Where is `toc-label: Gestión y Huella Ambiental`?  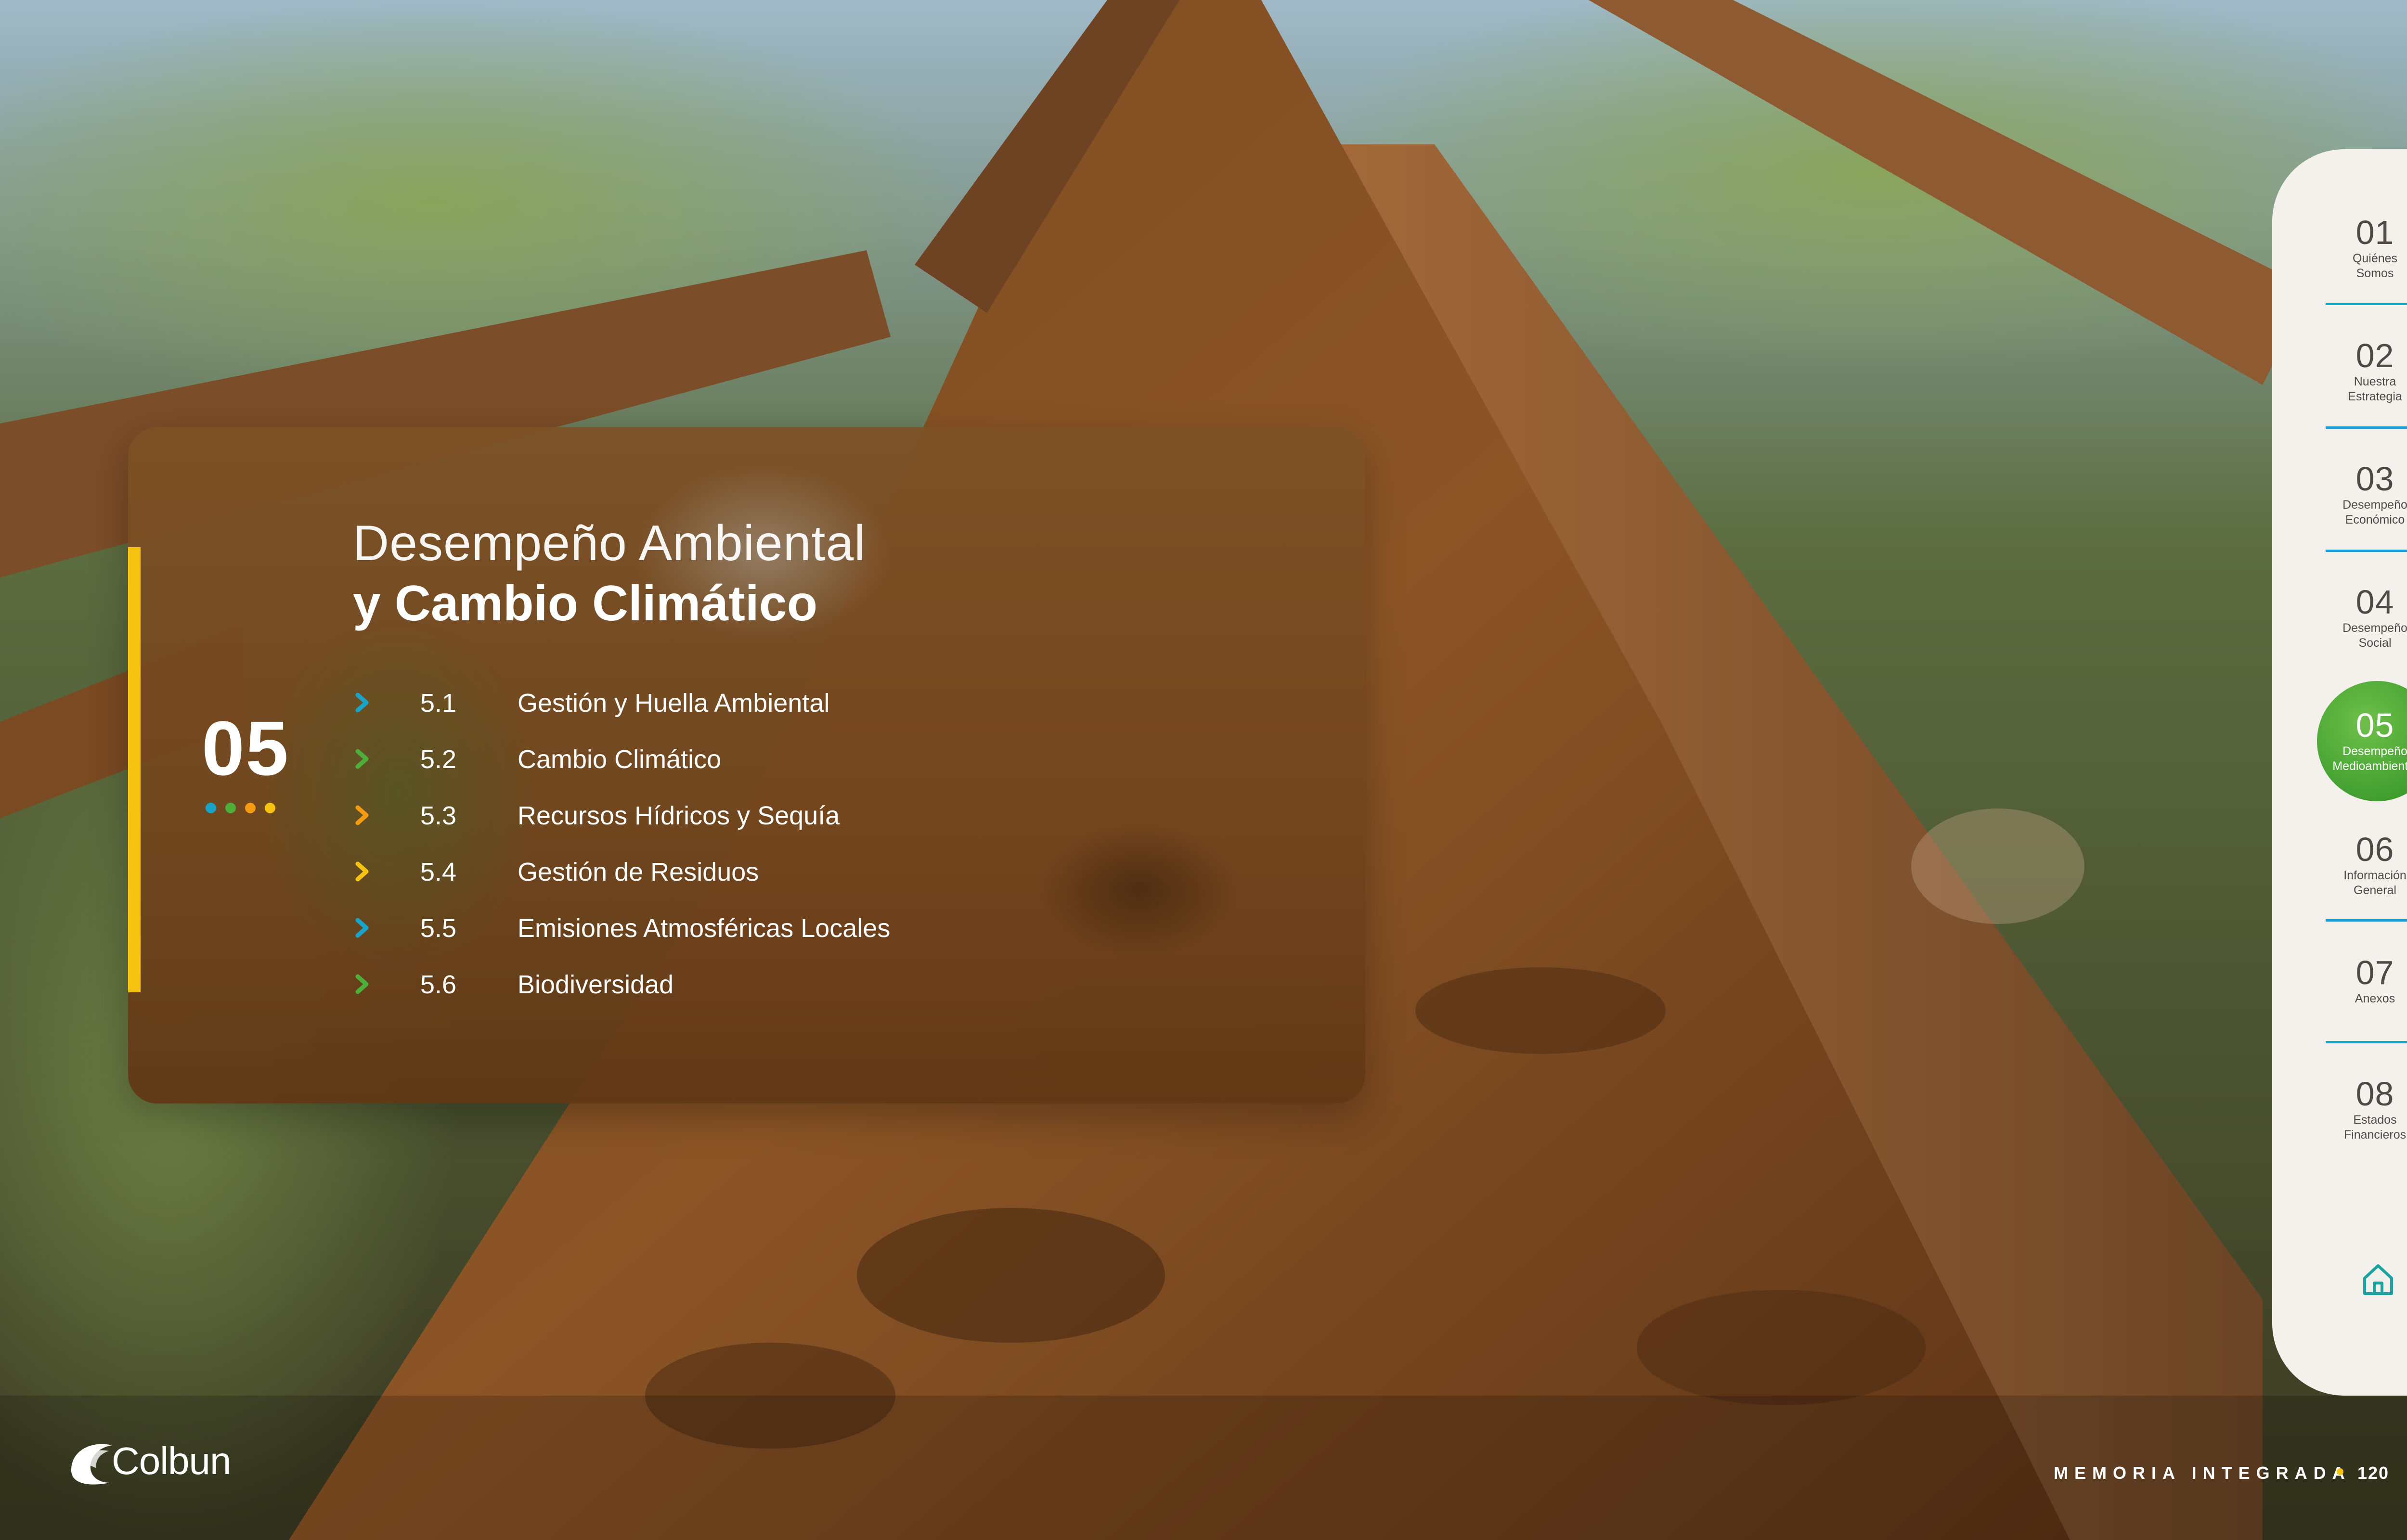
toc-label: Gestión y Huella Ambiental is located at coordinates (674, 703).